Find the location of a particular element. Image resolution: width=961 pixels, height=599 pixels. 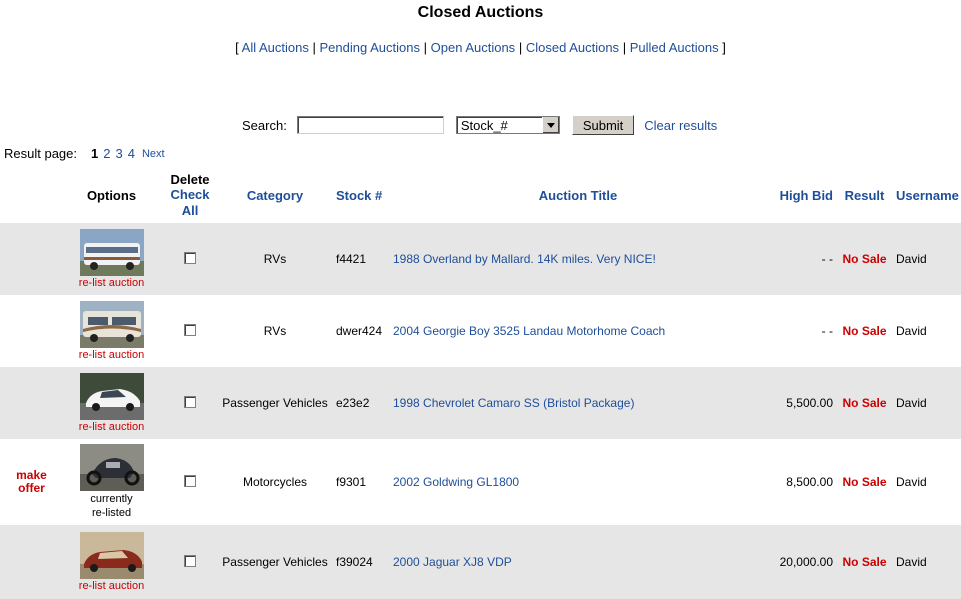

pagination-next-link: Next is located at coordinates (153, 154).